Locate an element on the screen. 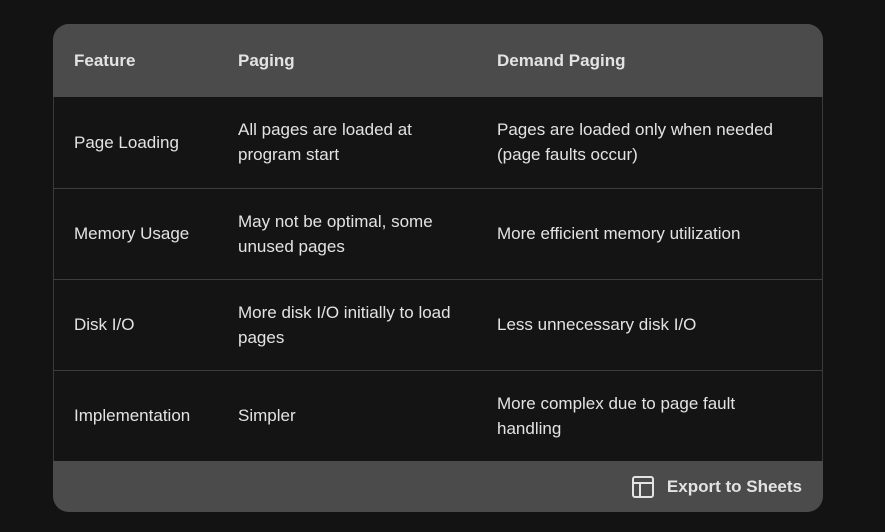 This screenshot has height=532, width=885. cell-demand-paging: More efficient memory utilization is located at coordinates (619, 233).